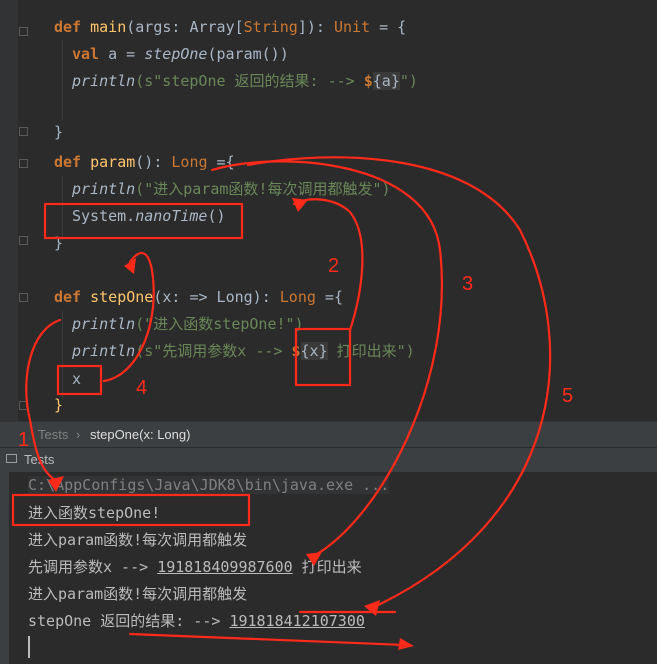 This screenshot has width=657, height=664. I want to click on editor-gutter, so click(9, 210).